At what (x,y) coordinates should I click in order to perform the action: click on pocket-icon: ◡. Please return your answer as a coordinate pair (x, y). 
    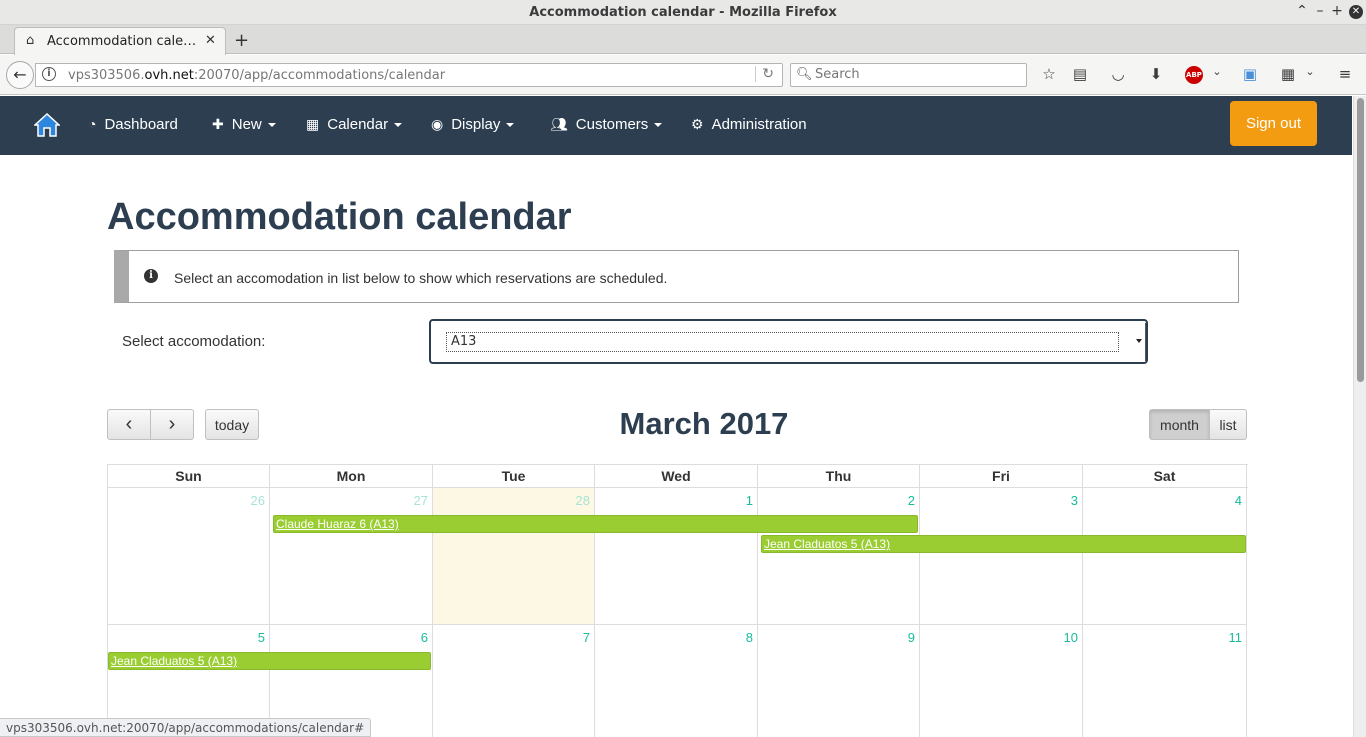
    Looking at the image, I should click on (1118, 74).